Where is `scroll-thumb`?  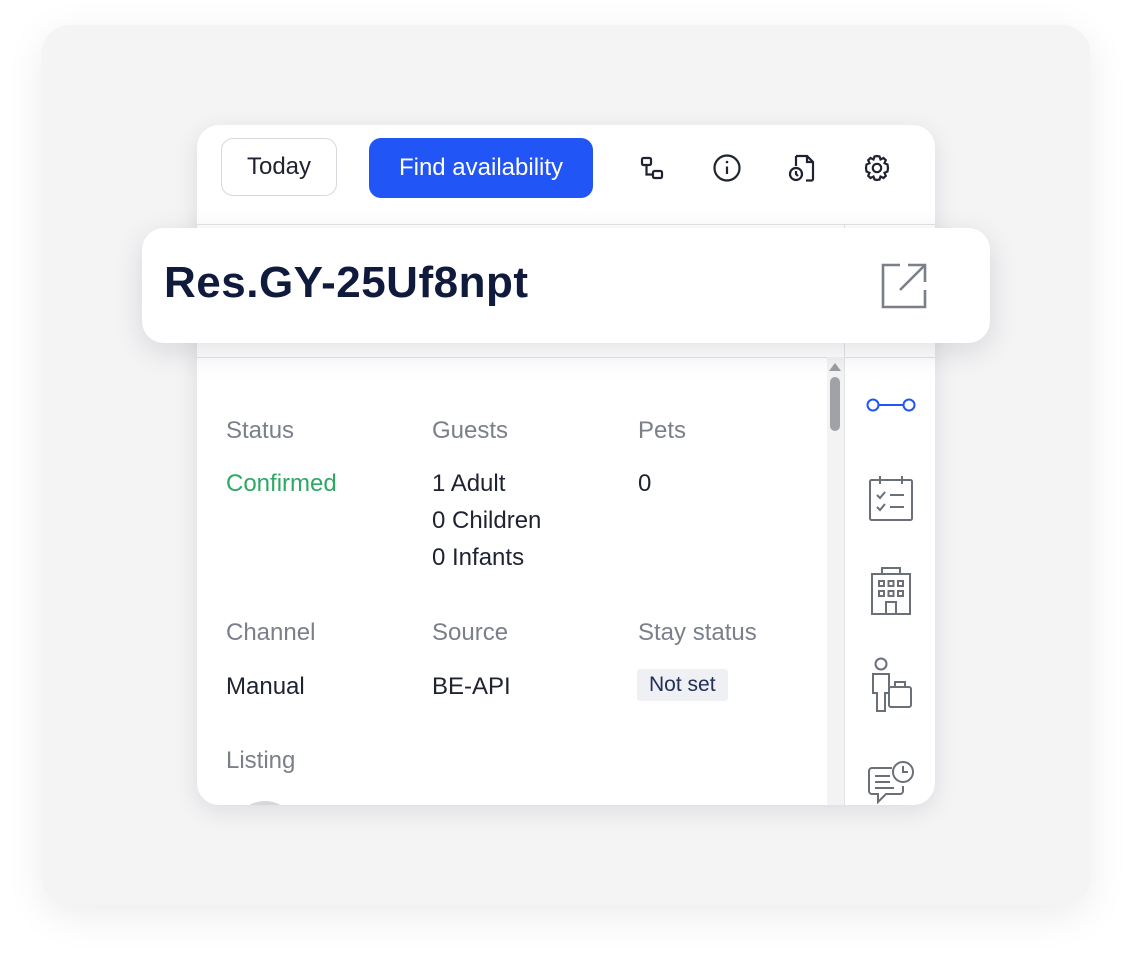 scroll-thumb is located at coordinates (835, 404).